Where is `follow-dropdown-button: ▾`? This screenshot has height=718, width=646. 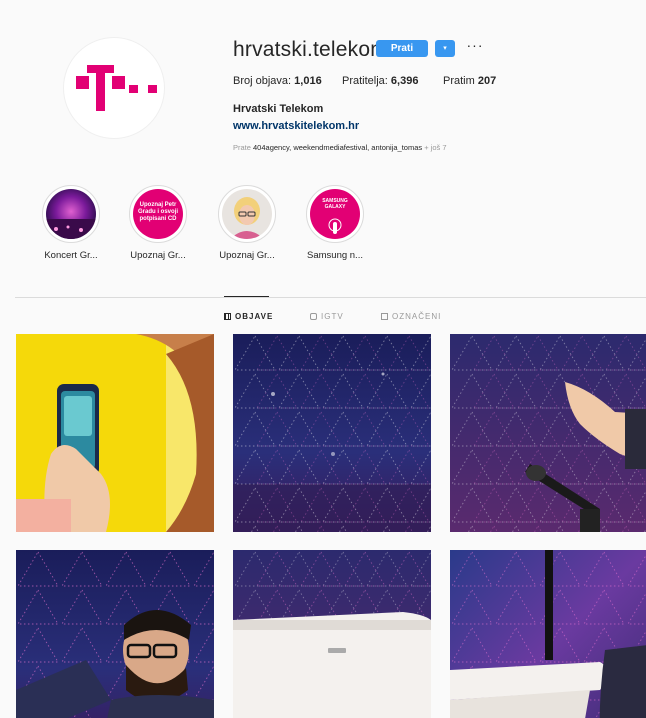 follow-dropdown-button: ▾ is located at coordinates (445, 48).